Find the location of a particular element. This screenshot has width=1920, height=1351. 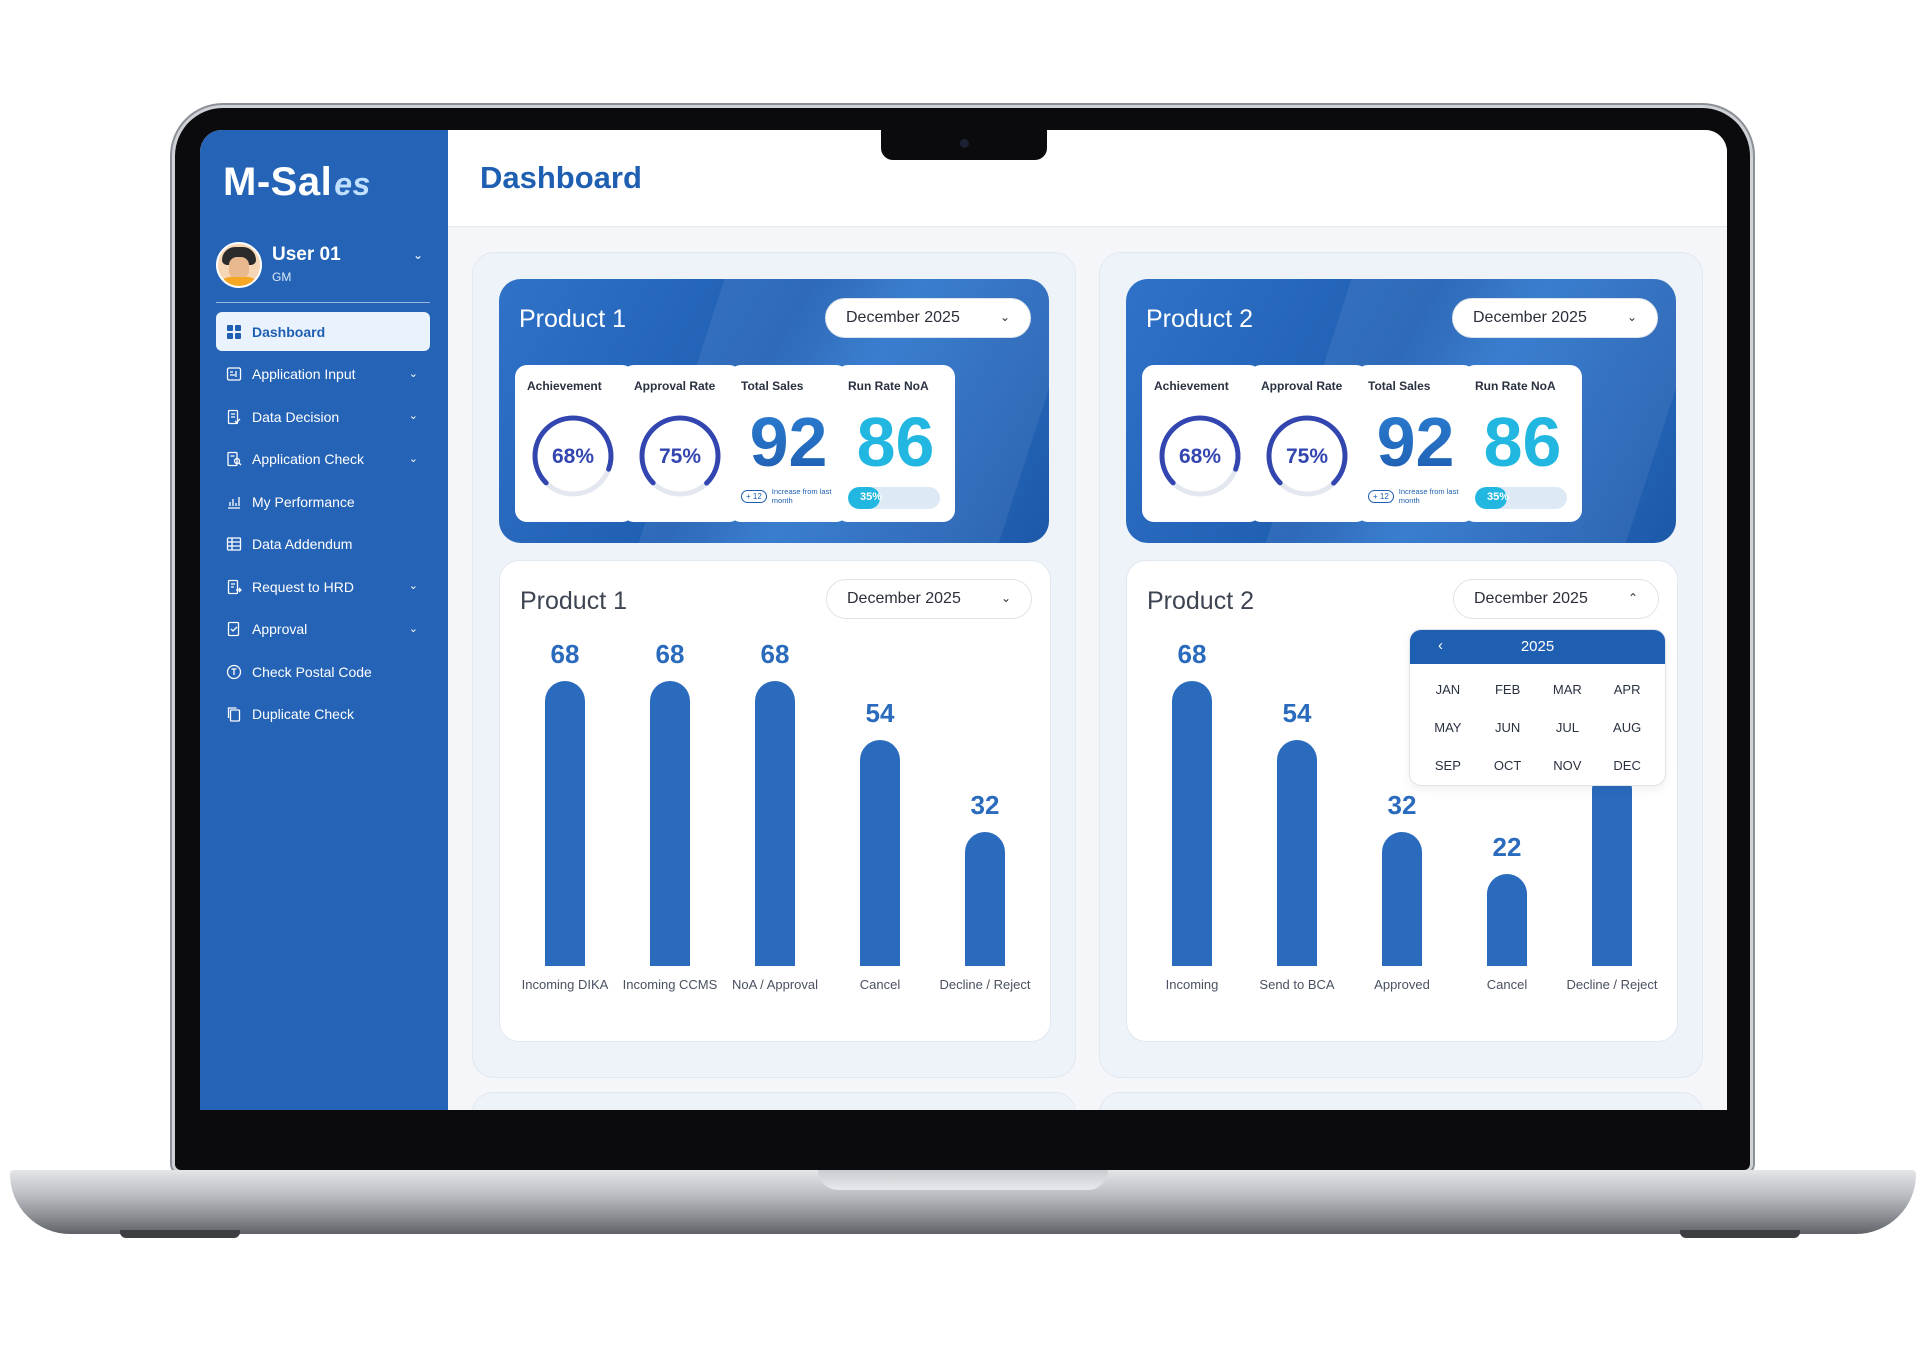

month-option: JUL is located at coordinates (1568, 727).